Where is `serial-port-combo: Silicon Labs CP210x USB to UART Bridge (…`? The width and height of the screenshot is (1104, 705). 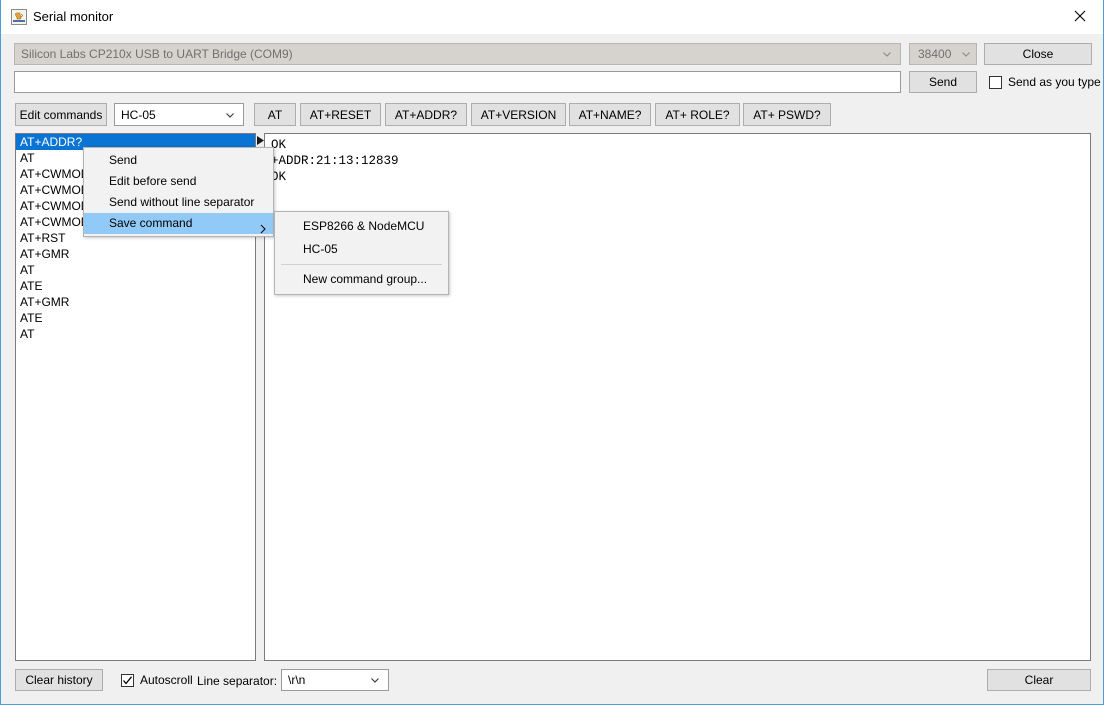
serial-port-combo: Silicon Labs CP210x USB to UART Bridge (… is located at coordinates (457, 54).